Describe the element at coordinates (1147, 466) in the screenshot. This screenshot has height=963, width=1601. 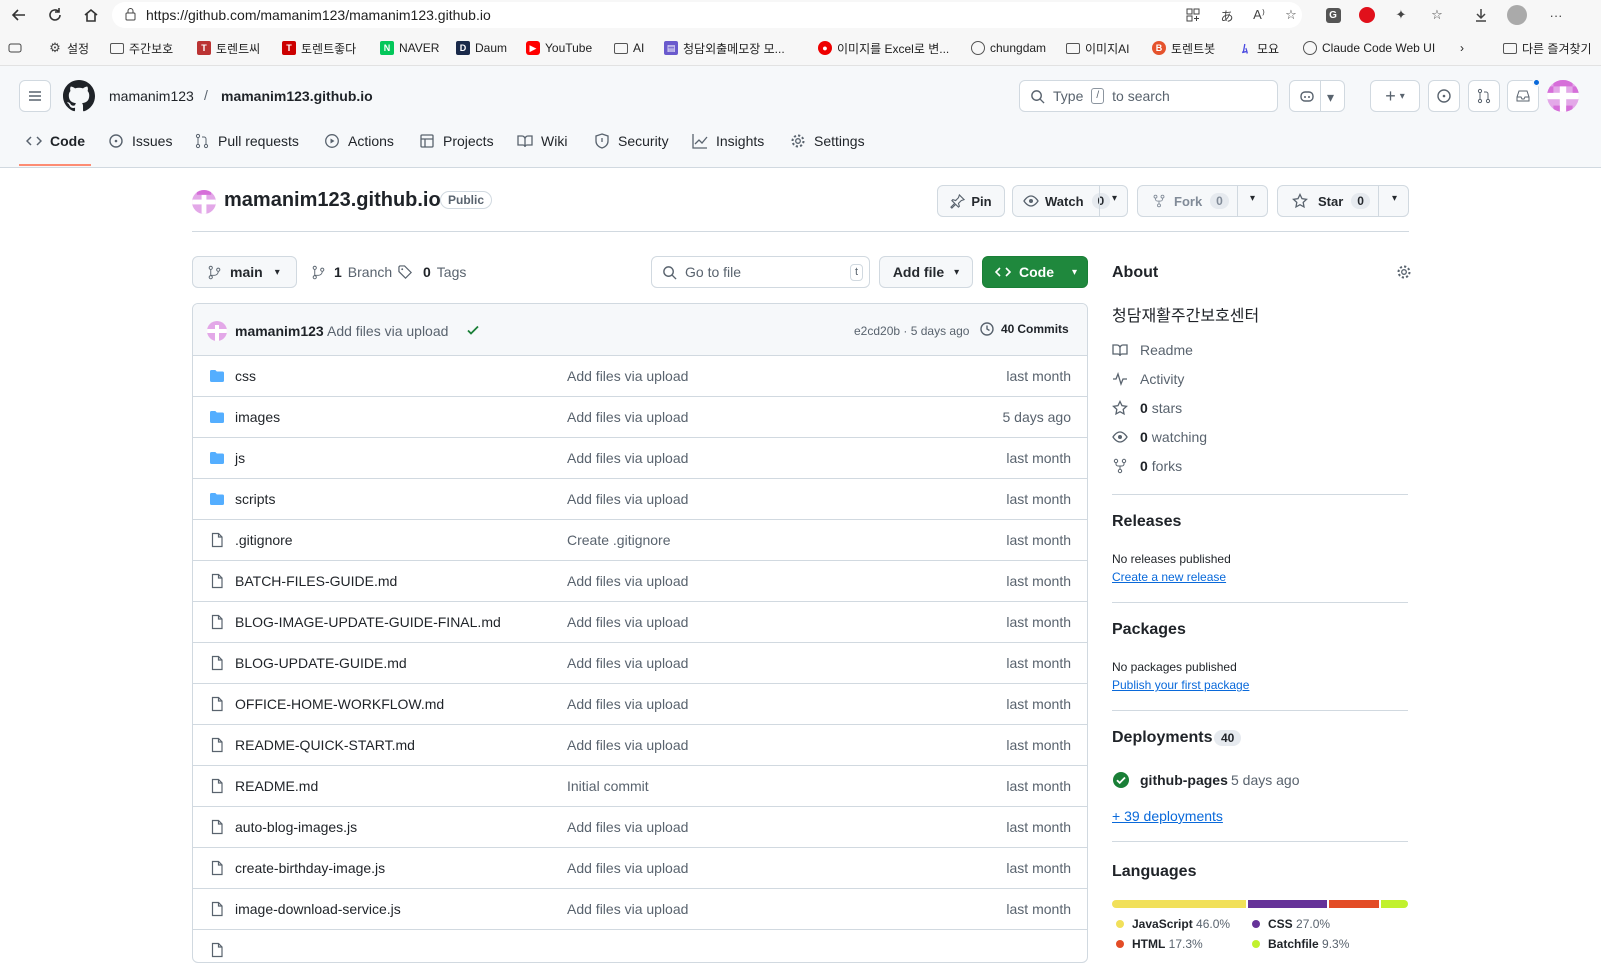
I see `forks-link: 0 forks` at that location.